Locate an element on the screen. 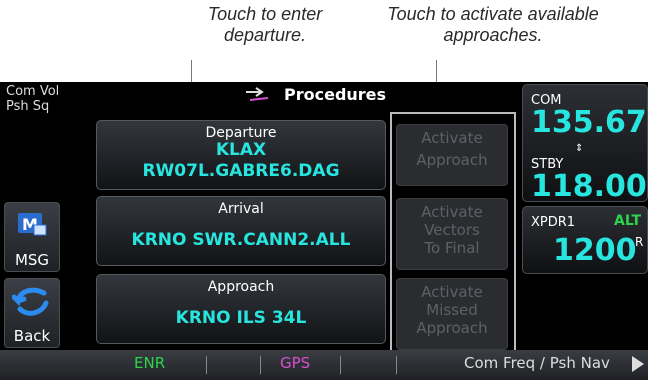 The image size is (648, 380). gps-softkey: GPS is located at coordinates (295, 363).